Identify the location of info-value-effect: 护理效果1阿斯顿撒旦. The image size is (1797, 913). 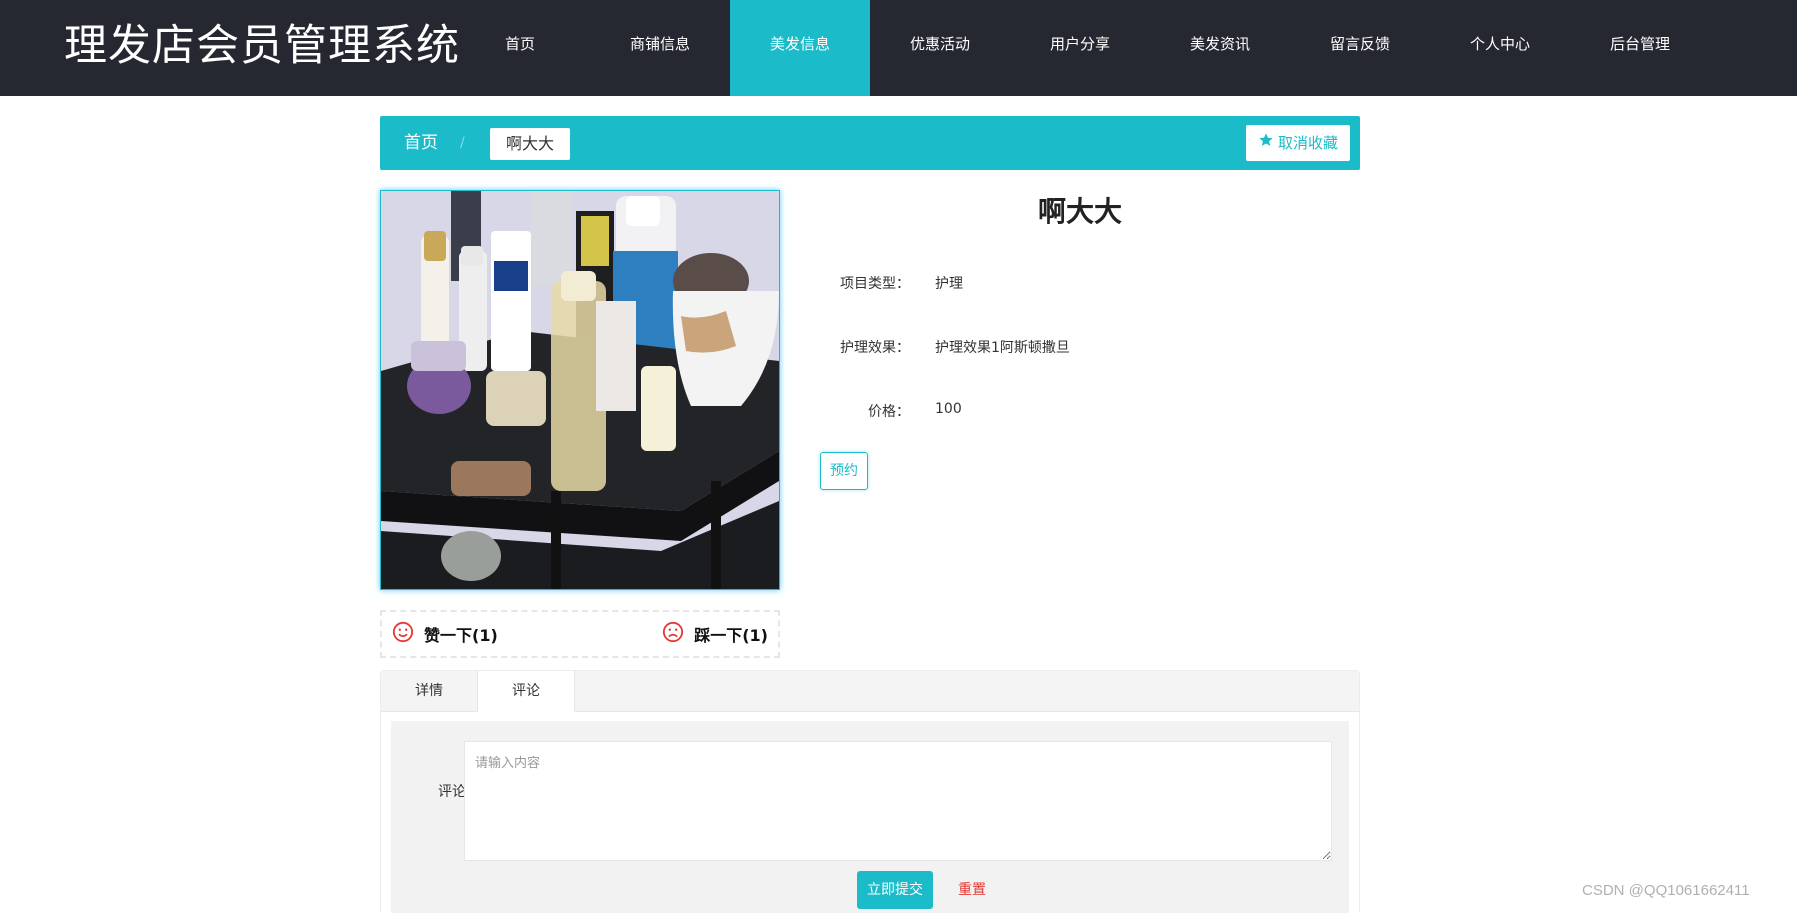
(1002, 348).